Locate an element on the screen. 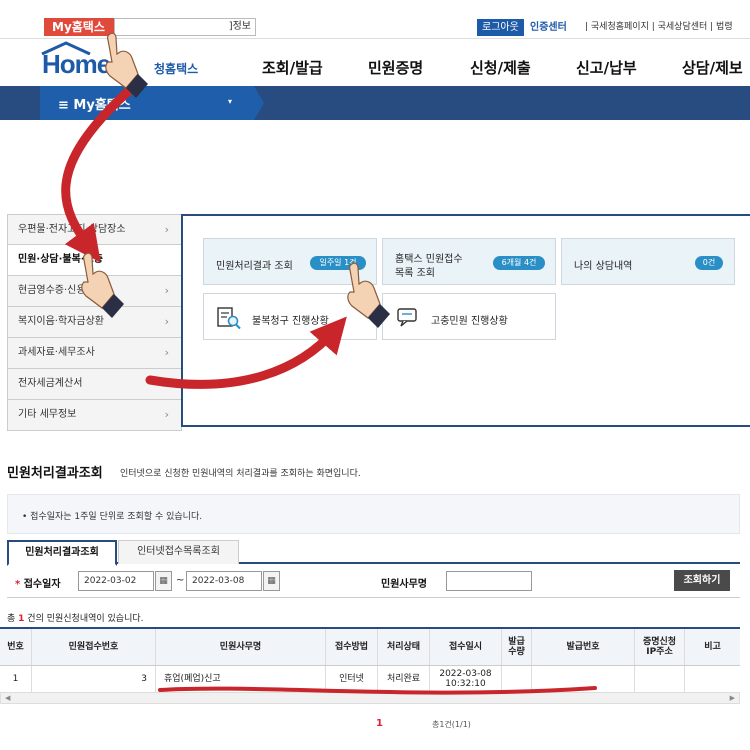 Image resolution: width=750 pixels, height=750 pixels. result-count: 총 1 건의 민원신청내역이 있습니다. is located at coordinates (75, 617).